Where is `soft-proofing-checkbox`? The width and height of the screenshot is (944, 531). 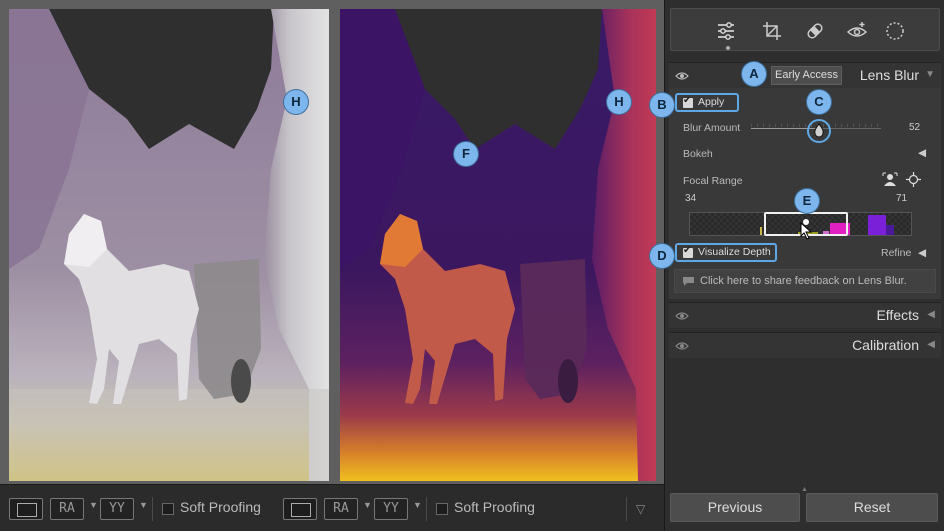
soft-proofing-checkbox is located at coordinates (168, 509).